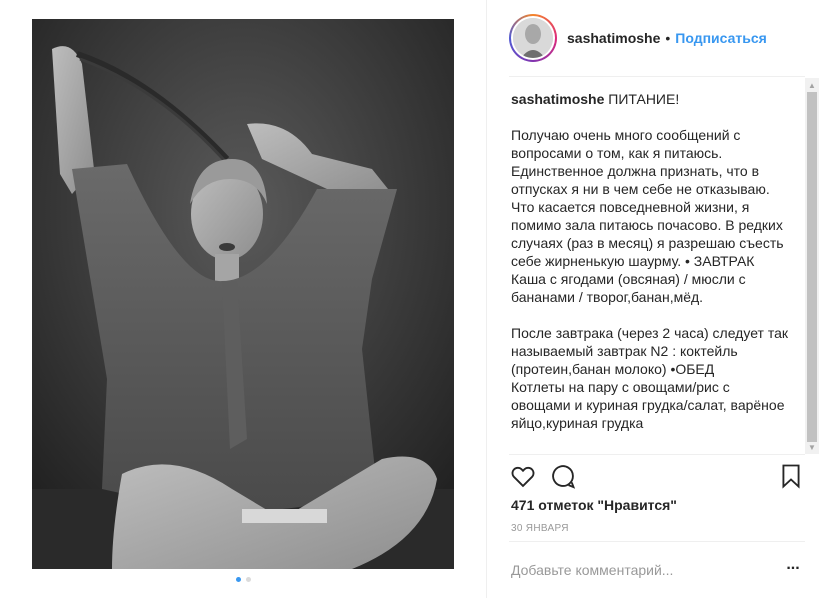 This screenshot has width=822, height=598. Describe the element at coordinates (594, 505) in the screenshot. I see `likes-count: 471 отметок "Нравится"` at that location.